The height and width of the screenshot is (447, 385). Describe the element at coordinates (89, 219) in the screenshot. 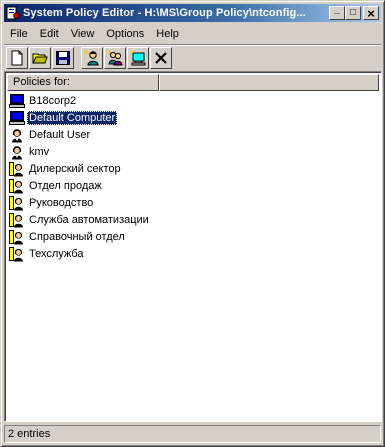

I see `list-item-label: Служба автоматизации` at that location.